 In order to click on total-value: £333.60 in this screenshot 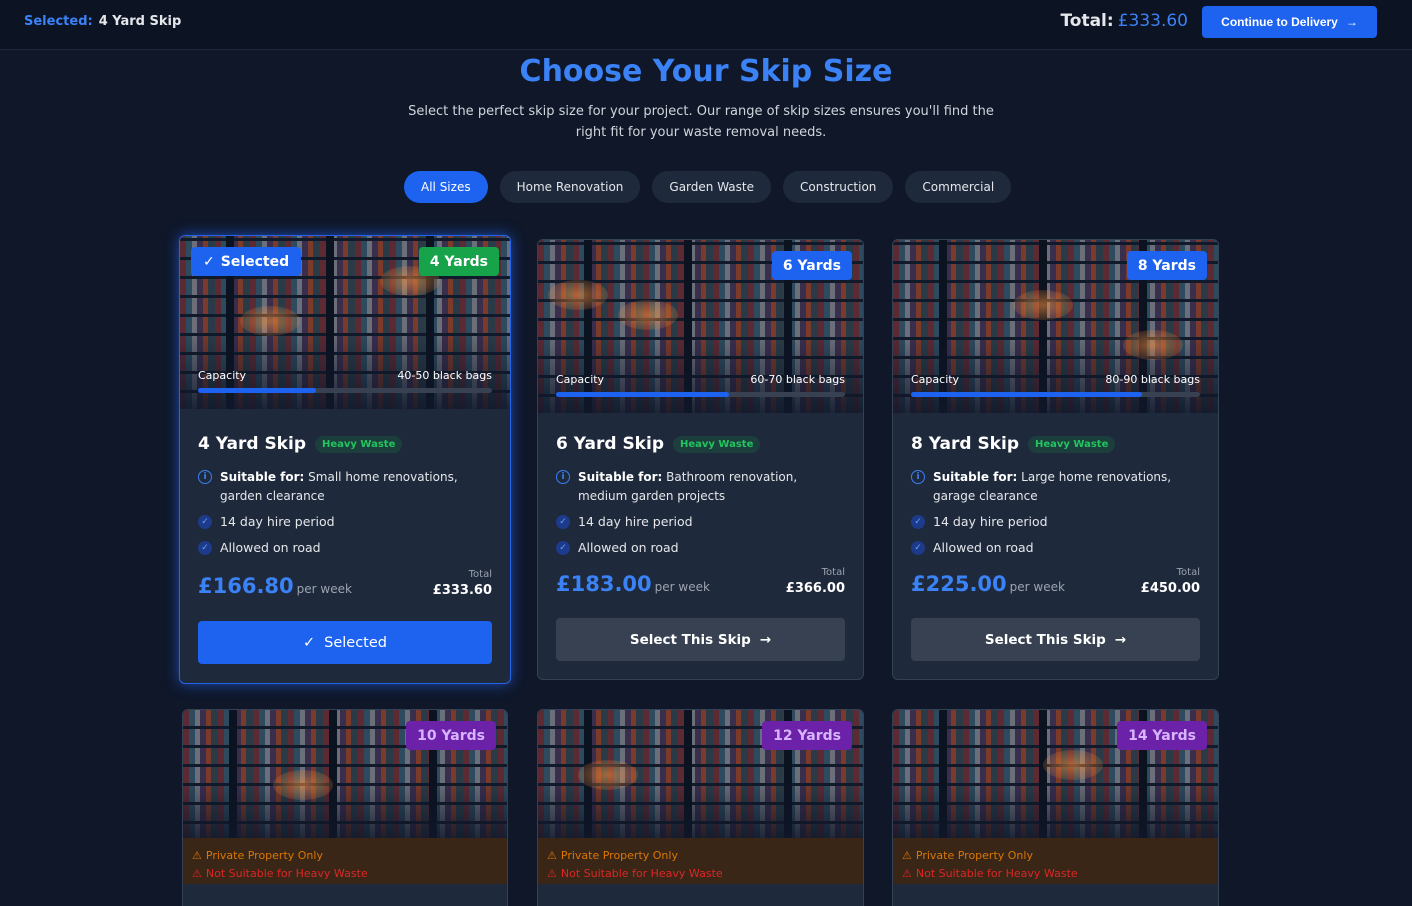, I will do `click(1152, 21)`.